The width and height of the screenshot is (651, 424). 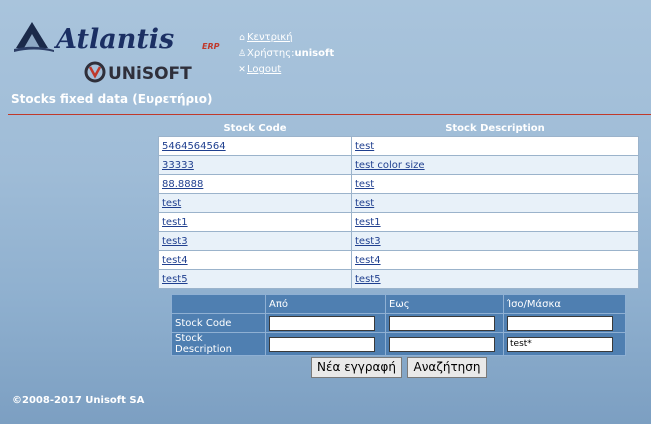 What do you see at coordinates (390, 165) in the screenshot?
I see `stock-description-link: test color size` at bounding box center [390, 165].